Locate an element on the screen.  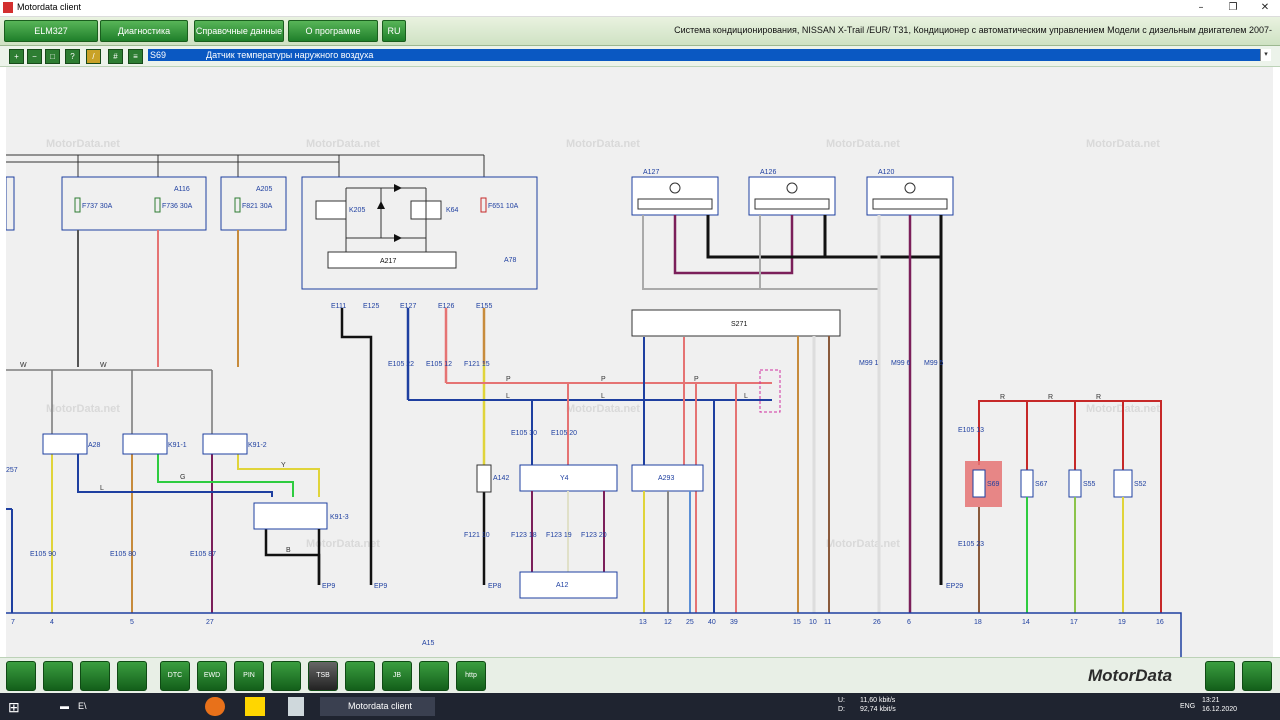
svg-text: E105 22 is located at coordinates (401, 364).